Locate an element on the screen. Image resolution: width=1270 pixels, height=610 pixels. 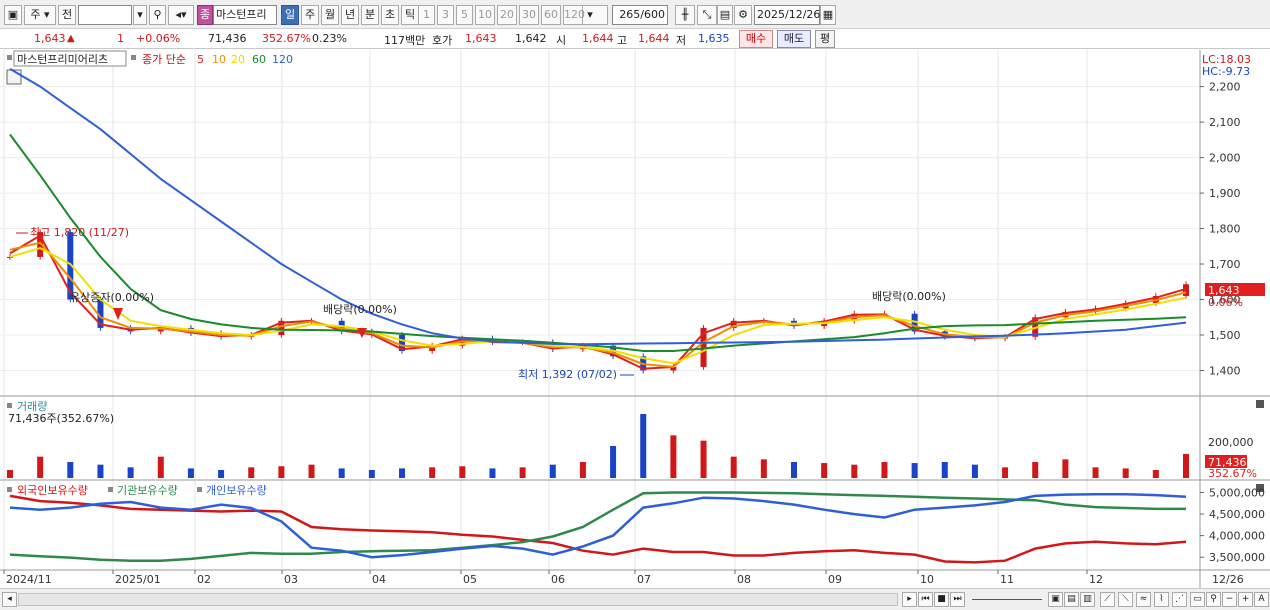
volume-tag-pct: 352.67% is located at coordinates (1232, 473).